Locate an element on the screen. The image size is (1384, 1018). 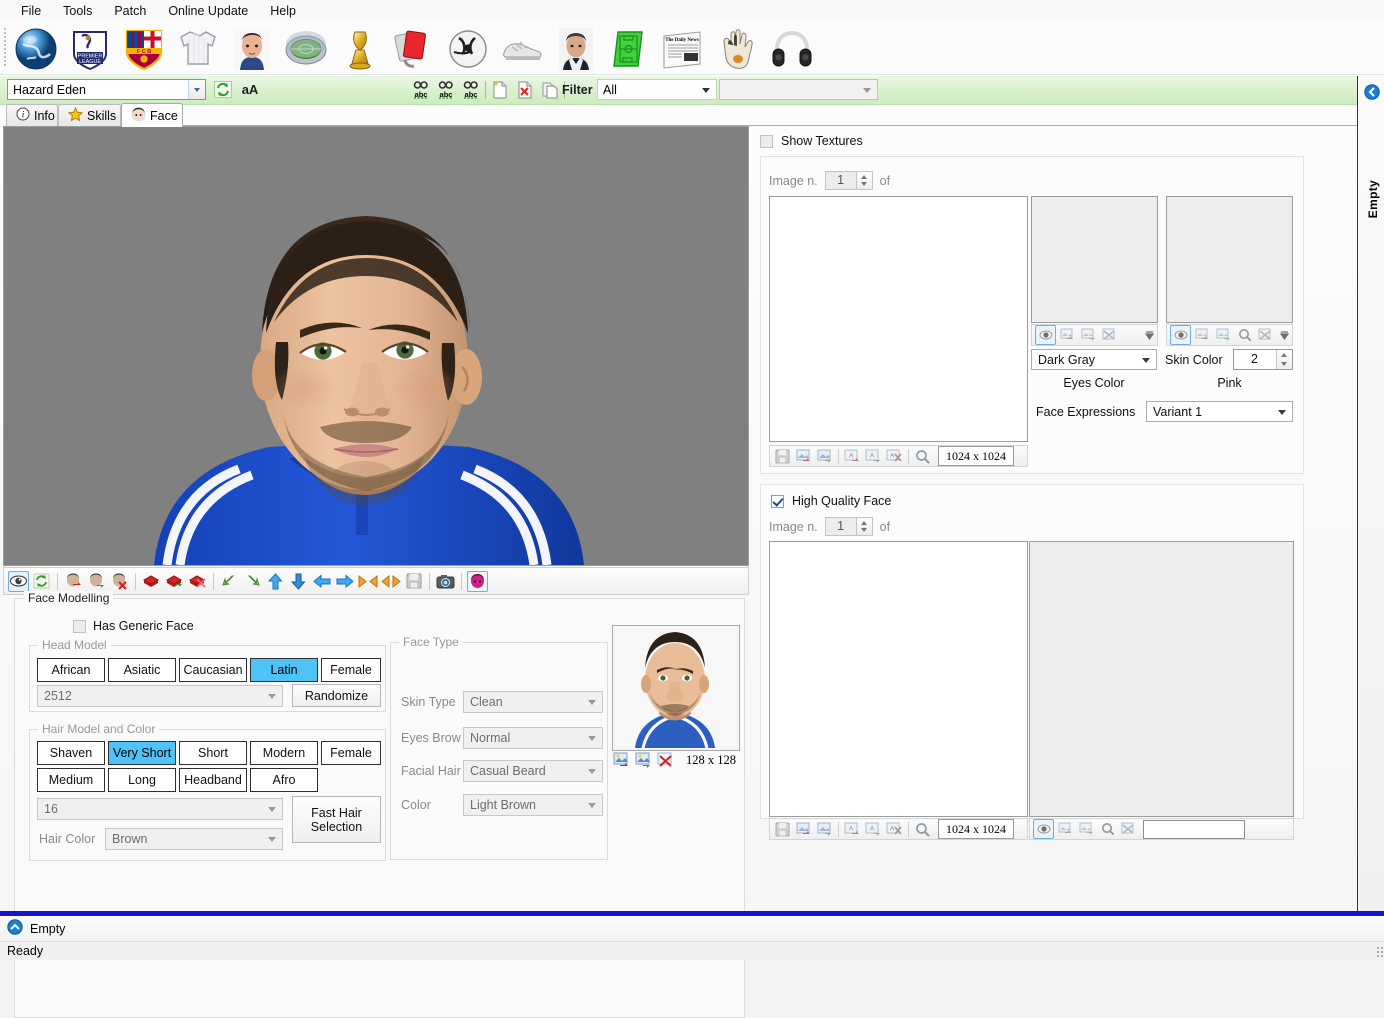
hair-color-combobox: Brown is located at coordinates (194, 839).